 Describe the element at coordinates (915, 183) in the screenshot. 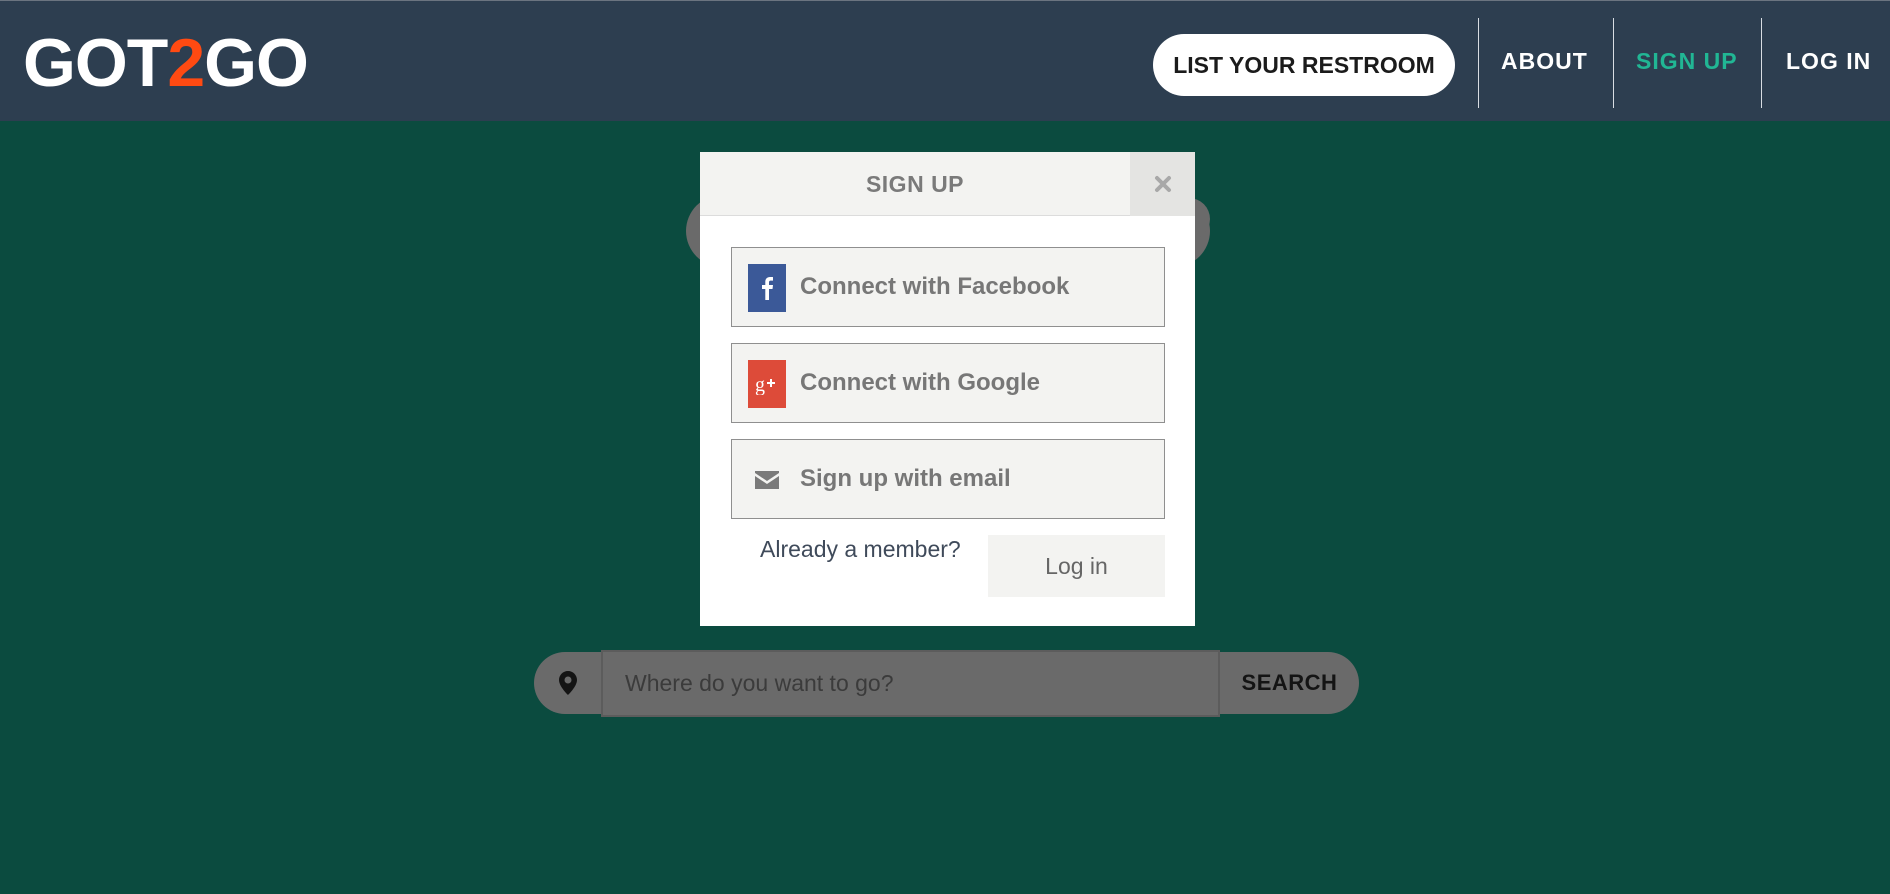

I see `modal-title: SIGN UP` at that location.